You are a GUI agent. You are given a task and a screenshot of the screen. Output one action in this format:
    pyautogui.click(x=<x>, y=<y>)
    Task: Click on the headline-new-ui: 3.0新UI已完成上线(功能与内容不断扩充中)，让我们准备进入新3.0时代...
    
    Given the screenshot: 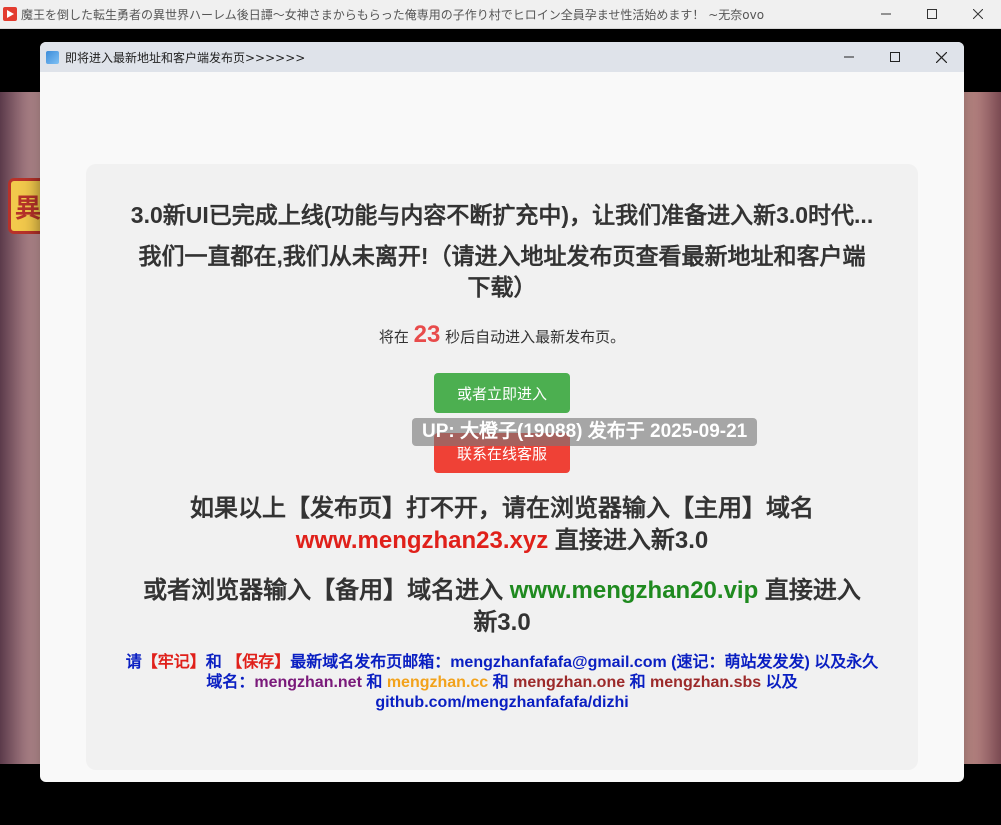 What is the action you would take?
    pyautogui.click(x=502, y=215)
    